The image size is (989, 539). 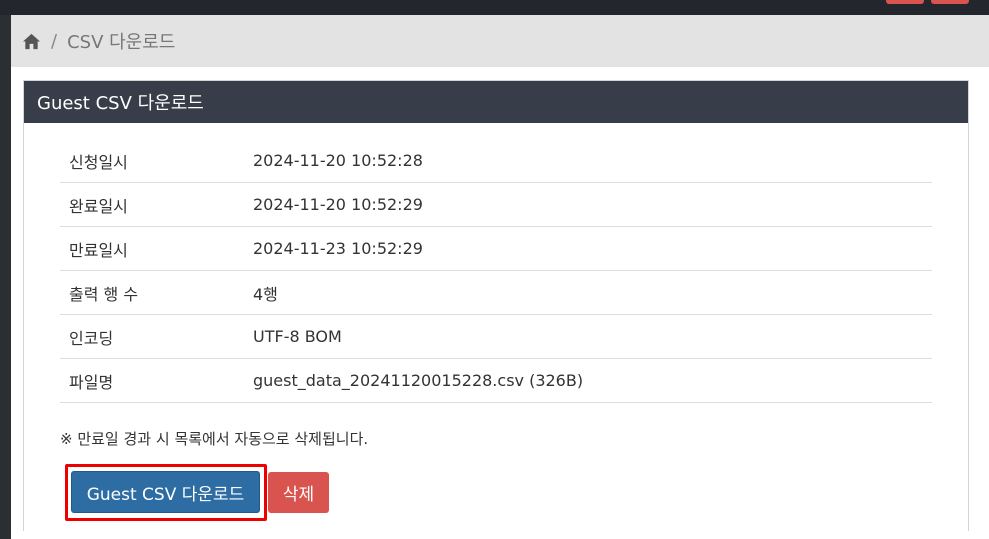 What do you see at coordinates (214, 439) in the screenshot?
I see `expiry-notice: ※ 만료일 경과 시 목록에서 자동으로 삭제됩니다.` at bounding box center [214, 439].